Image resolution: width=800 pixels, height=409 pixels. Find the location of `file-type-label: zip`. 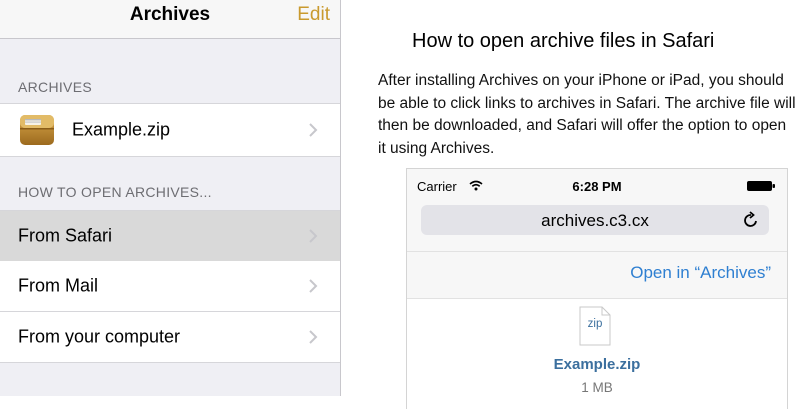

file-type-label: zip is located at coordinates (595, 324).